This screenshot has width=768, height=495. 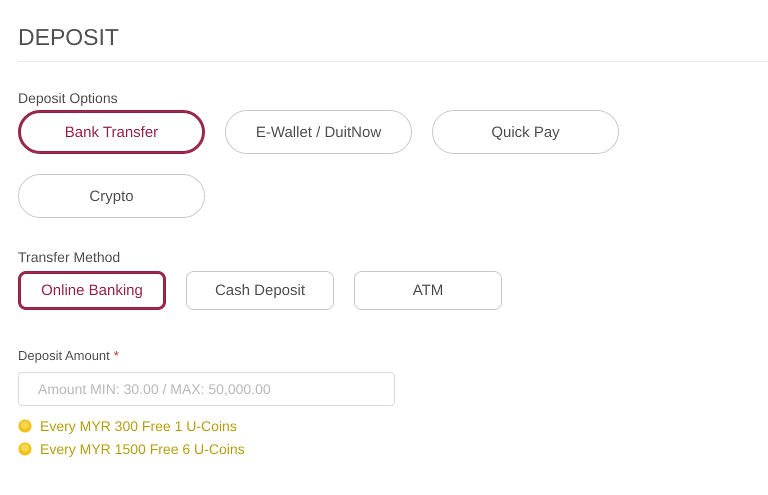 I want to click on deposit-option-button: Quick Pay, so click(x=525, y=132).